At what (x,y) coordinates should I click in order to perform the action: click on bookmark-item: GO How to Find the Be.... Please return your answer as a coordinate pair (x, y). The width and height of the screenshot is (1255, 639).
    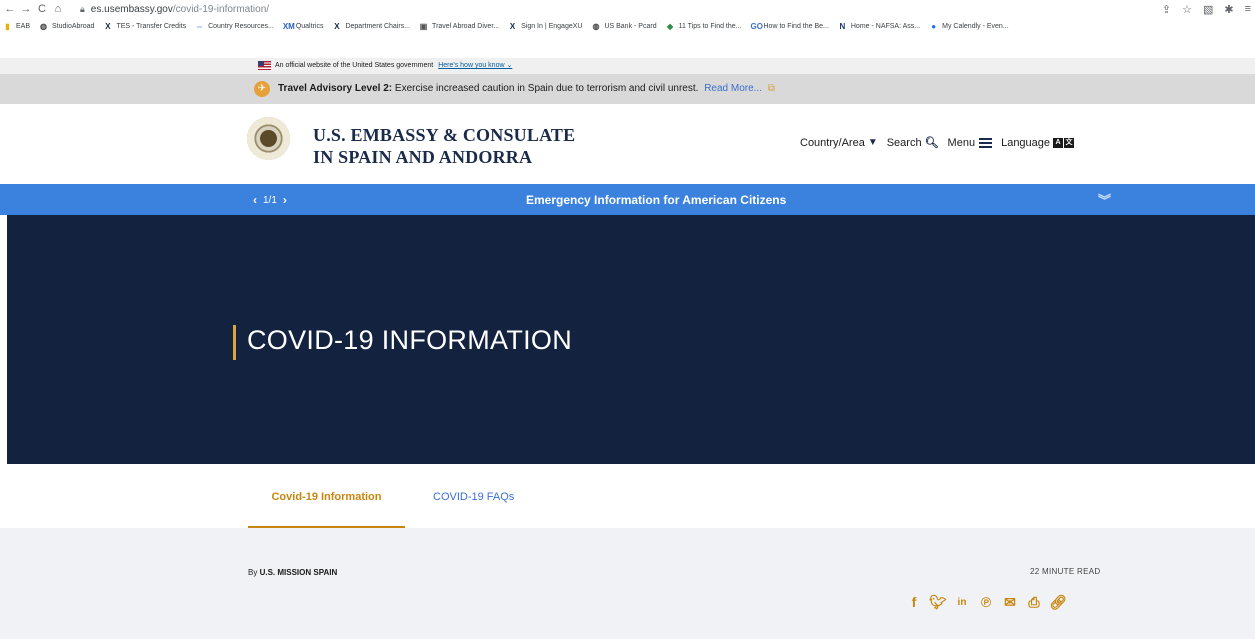
    Looking at the image, I should click on (790, 26).